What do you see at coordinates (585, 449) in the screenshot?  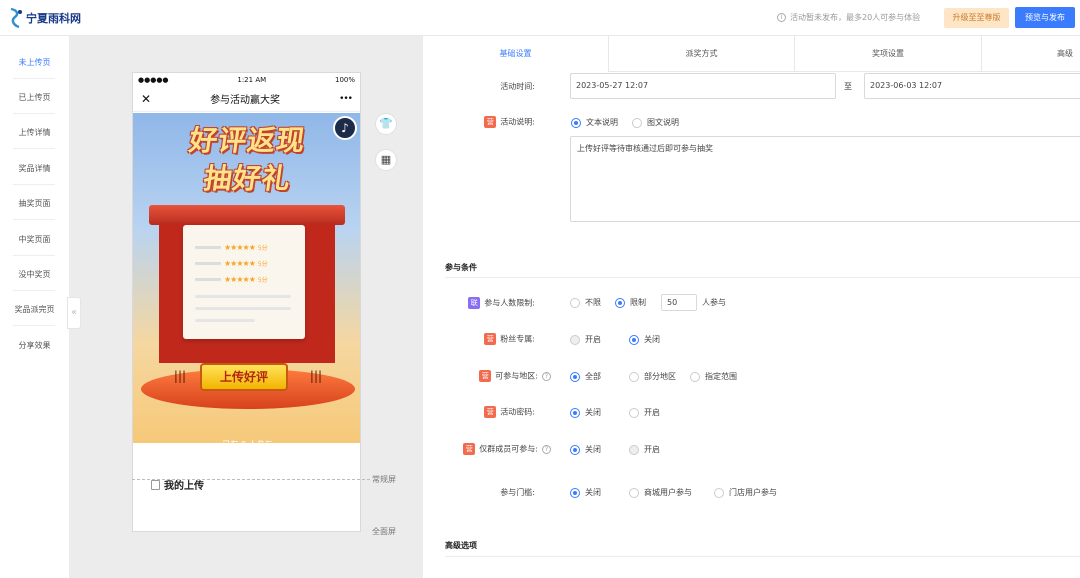 I see `radio-group-off: 关闭` at bounding box center [585, 449].